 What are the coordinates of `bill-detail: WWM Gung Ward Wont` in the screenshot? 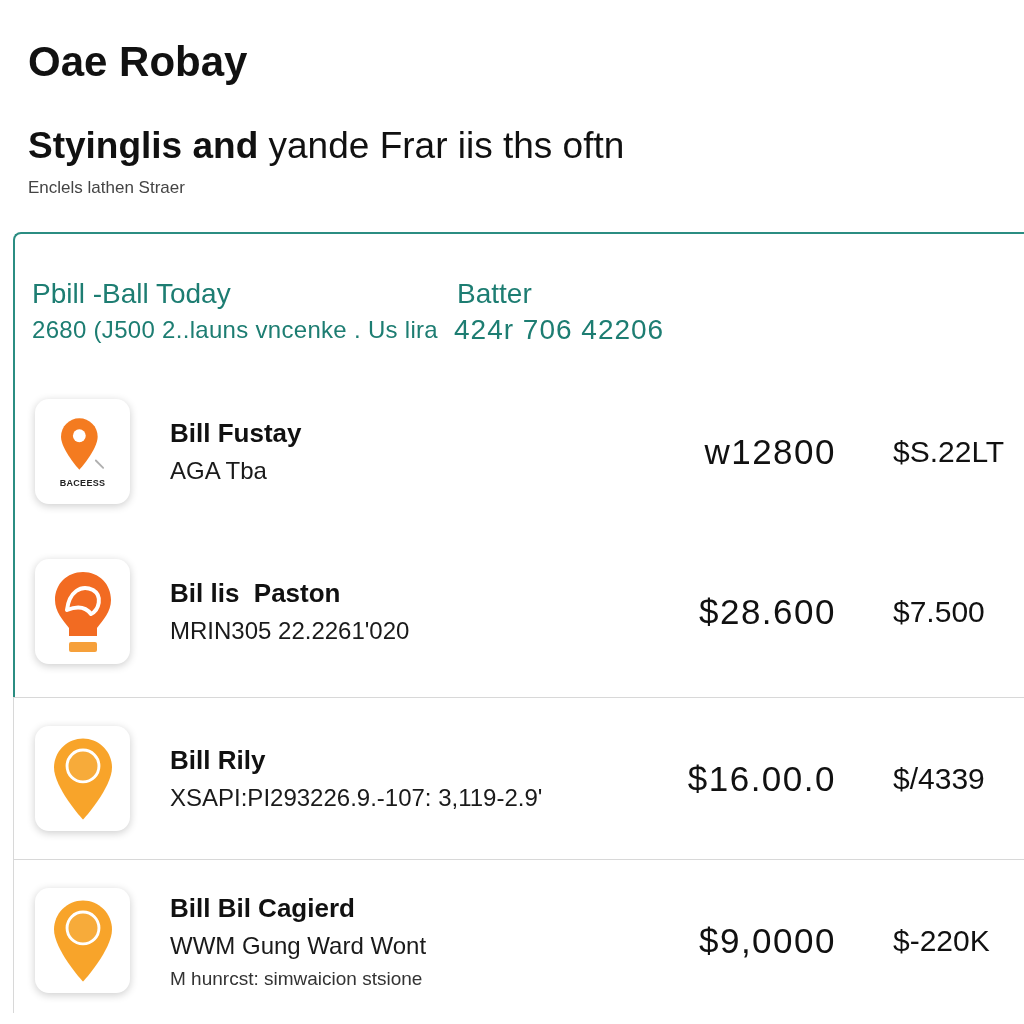 It's located at (299, 945).